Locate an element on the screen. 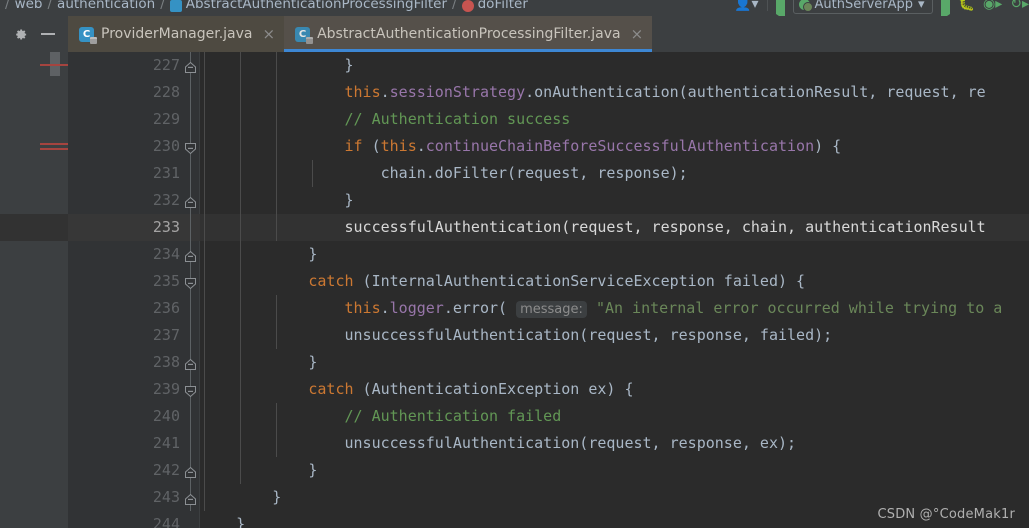  minimize-icon is located at coordinates (48, 34).